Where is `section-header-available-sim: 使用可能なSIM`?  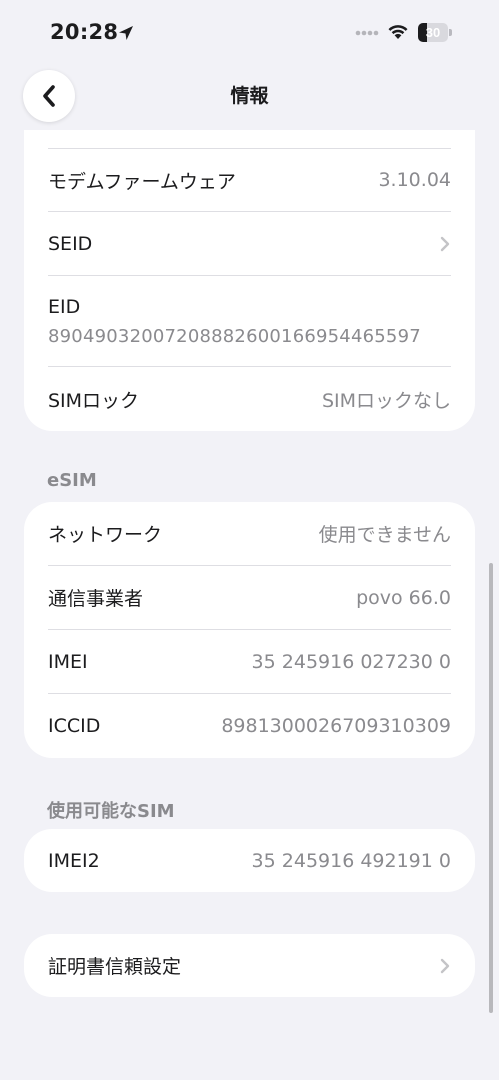
section-header-available-sim: 使用可能なSIM is located at coordinates (111, 811).